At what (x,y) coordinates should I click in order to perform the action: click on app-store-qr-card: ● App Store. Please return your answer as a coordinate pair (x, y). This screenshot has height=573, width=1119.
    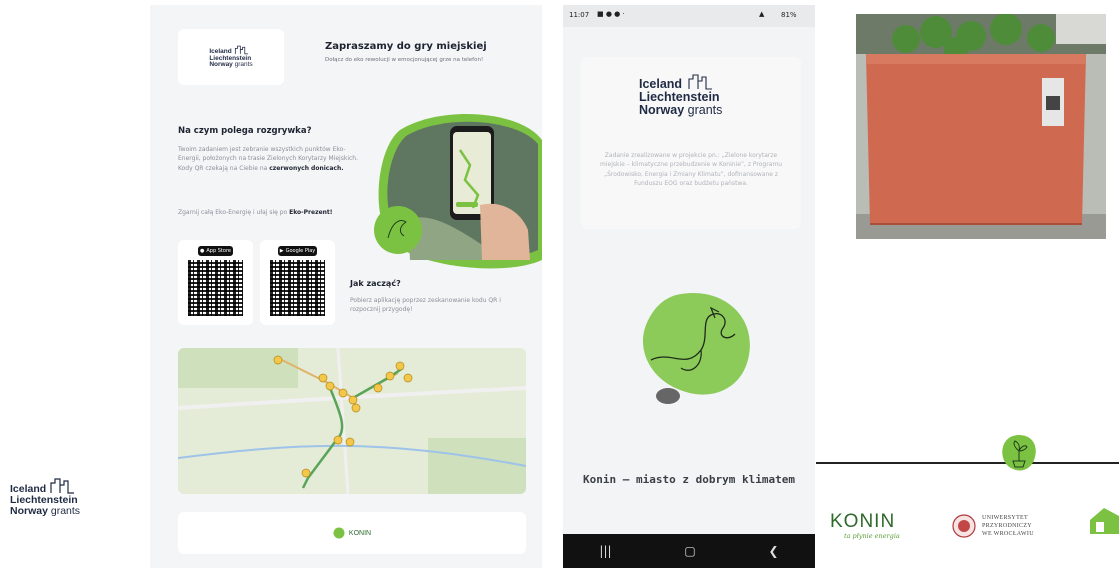
    Looking at the image, I should click on (215, 282).